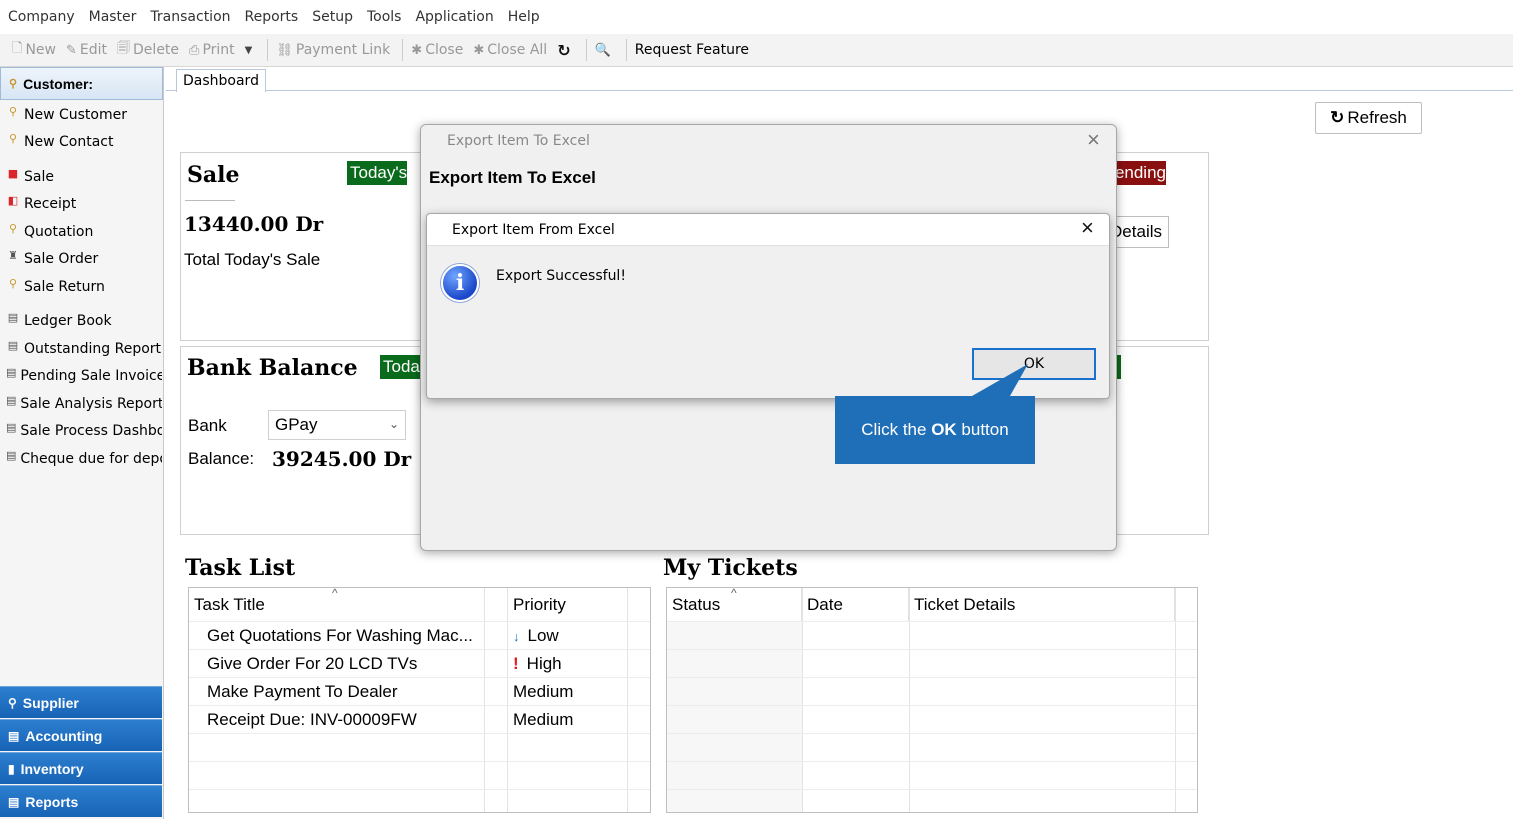 This screenshot has width=1513, height=819. Describe the element at coordinates (1138, 232) in the screenshot. I see `details-button: Details` at that location.